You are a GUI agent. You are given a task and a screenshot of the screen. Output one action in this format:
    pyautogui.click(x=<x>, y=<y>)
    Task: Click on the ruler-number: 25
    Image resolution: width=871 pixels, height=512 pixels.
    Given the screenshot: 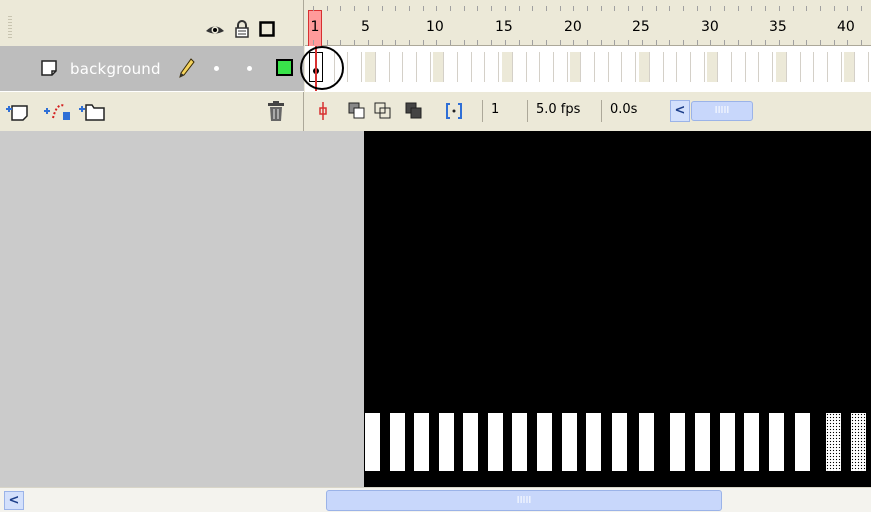 What is the action you would take?
    pyautogui.click(x=641, y=27)
    